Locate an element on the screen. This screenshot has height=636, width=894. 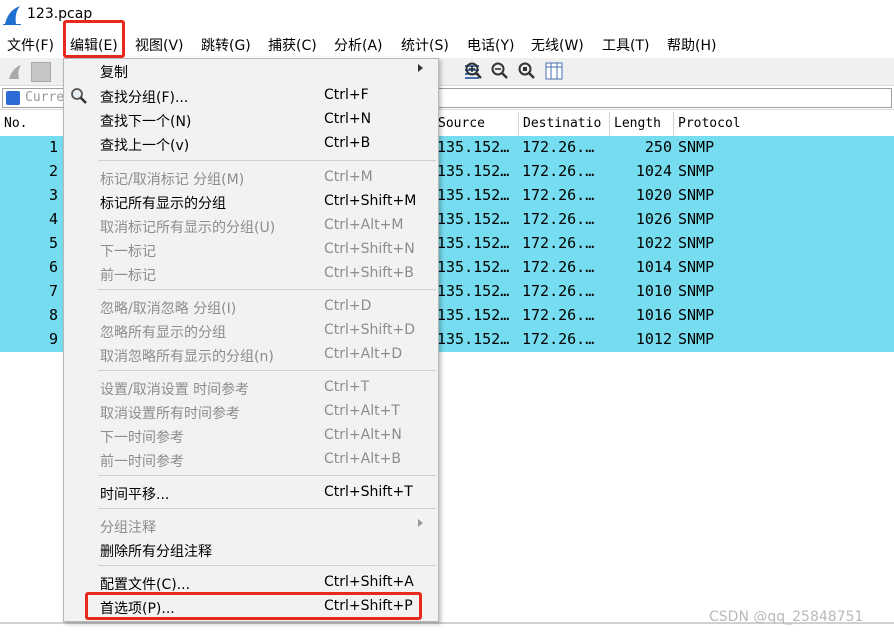
column-header-no: No. is located at coordinates (32, 124).